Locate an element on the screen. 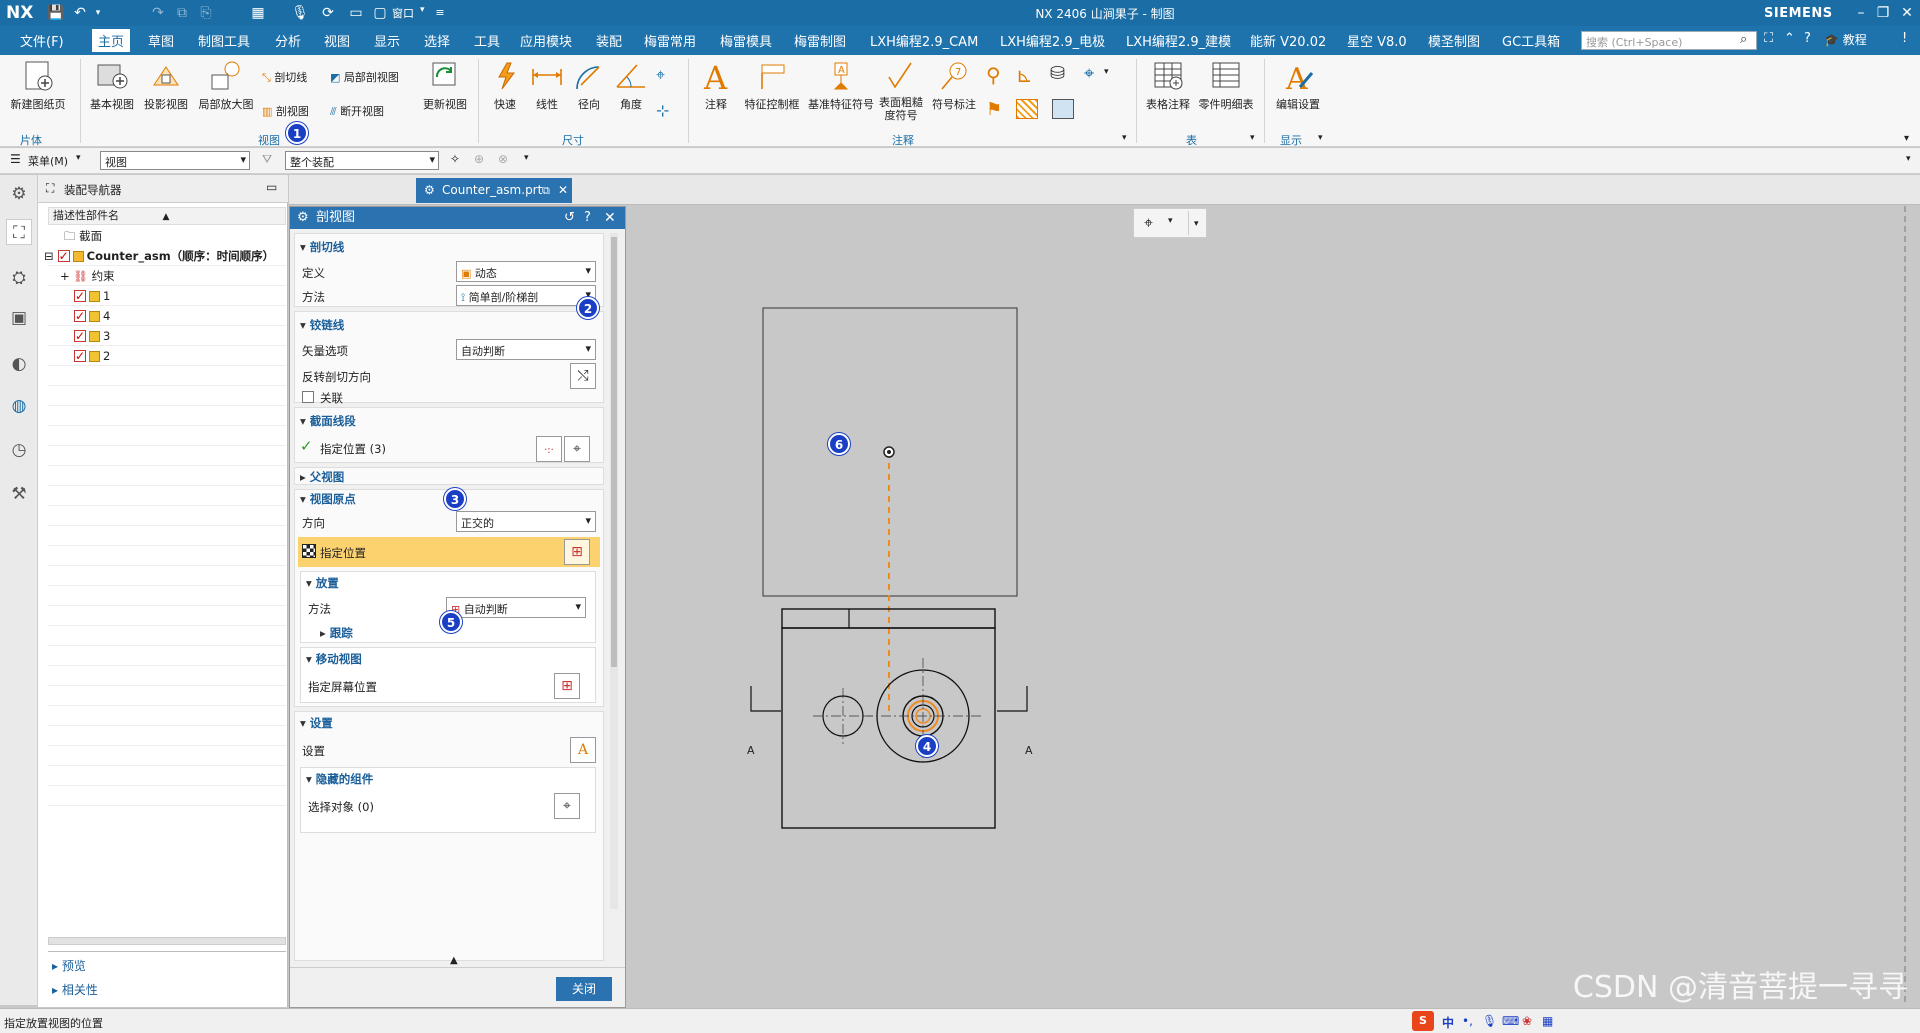  navigator-maximize-icon: ▭ is located at coordinates (271, 187).